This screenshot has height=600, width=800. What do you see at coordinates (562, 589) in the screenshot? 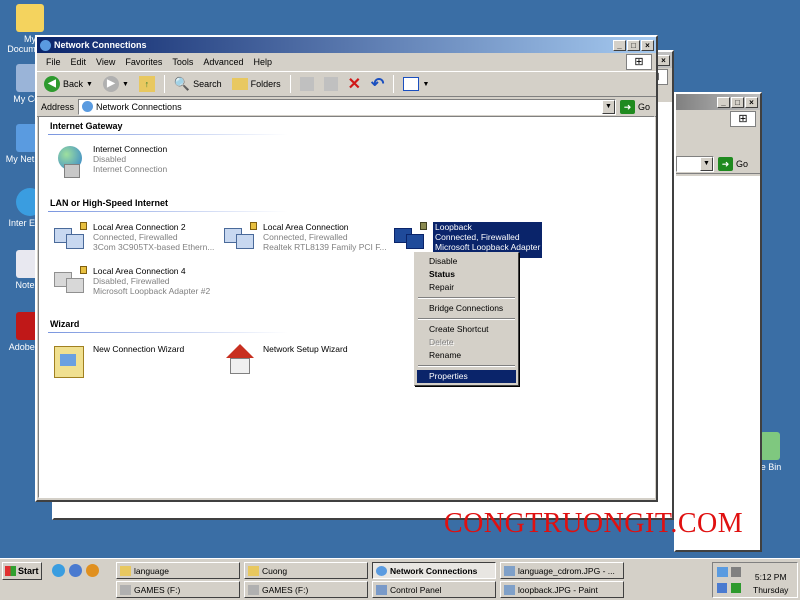
I see `task-button: loopback.JPG - Paint` at bounding box center [562, 589].